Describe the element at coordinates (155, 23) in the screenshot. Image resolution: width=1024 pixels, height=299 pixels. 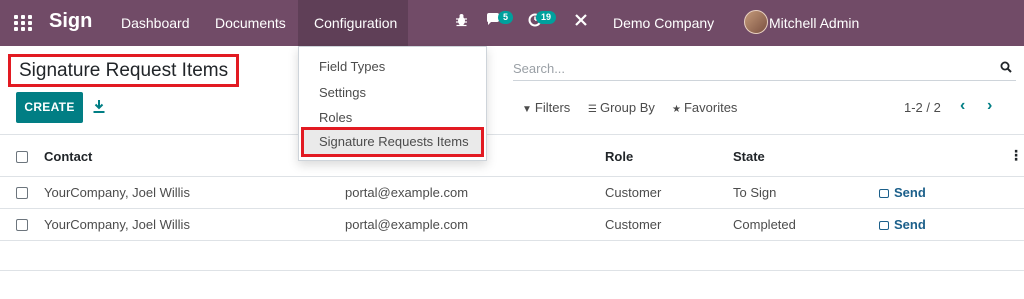
I see `menu-dashboard: Dashboard` at that location.